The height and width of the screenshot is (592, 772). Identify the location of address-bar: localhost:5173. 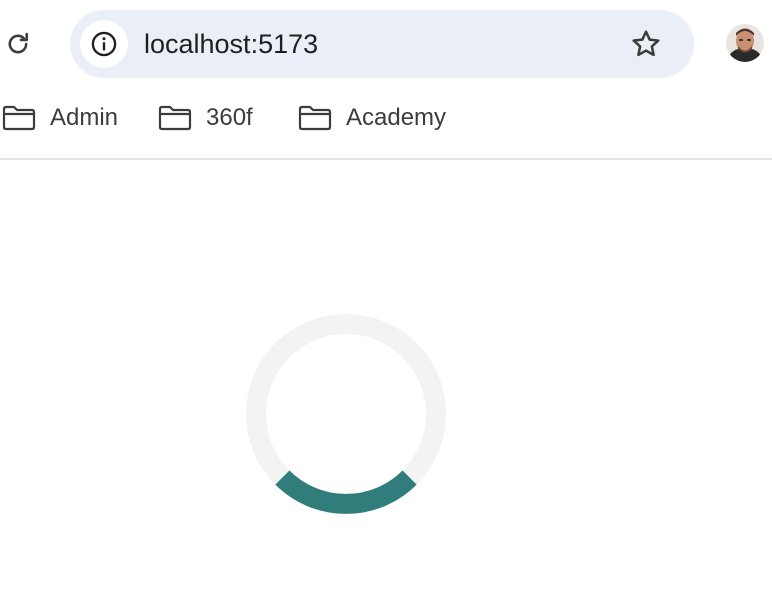
(382, 44).